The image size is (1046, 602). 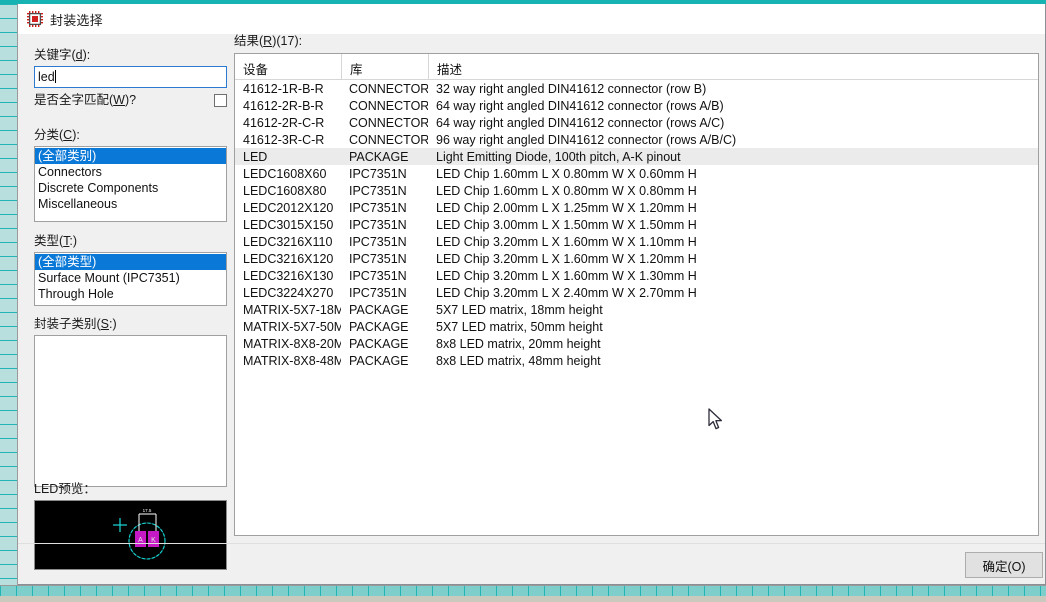 I want to click on cell-description: LED Chip 3.20mm L X 1.60mm W X 1.20mm H, so click(x=566, y=258).